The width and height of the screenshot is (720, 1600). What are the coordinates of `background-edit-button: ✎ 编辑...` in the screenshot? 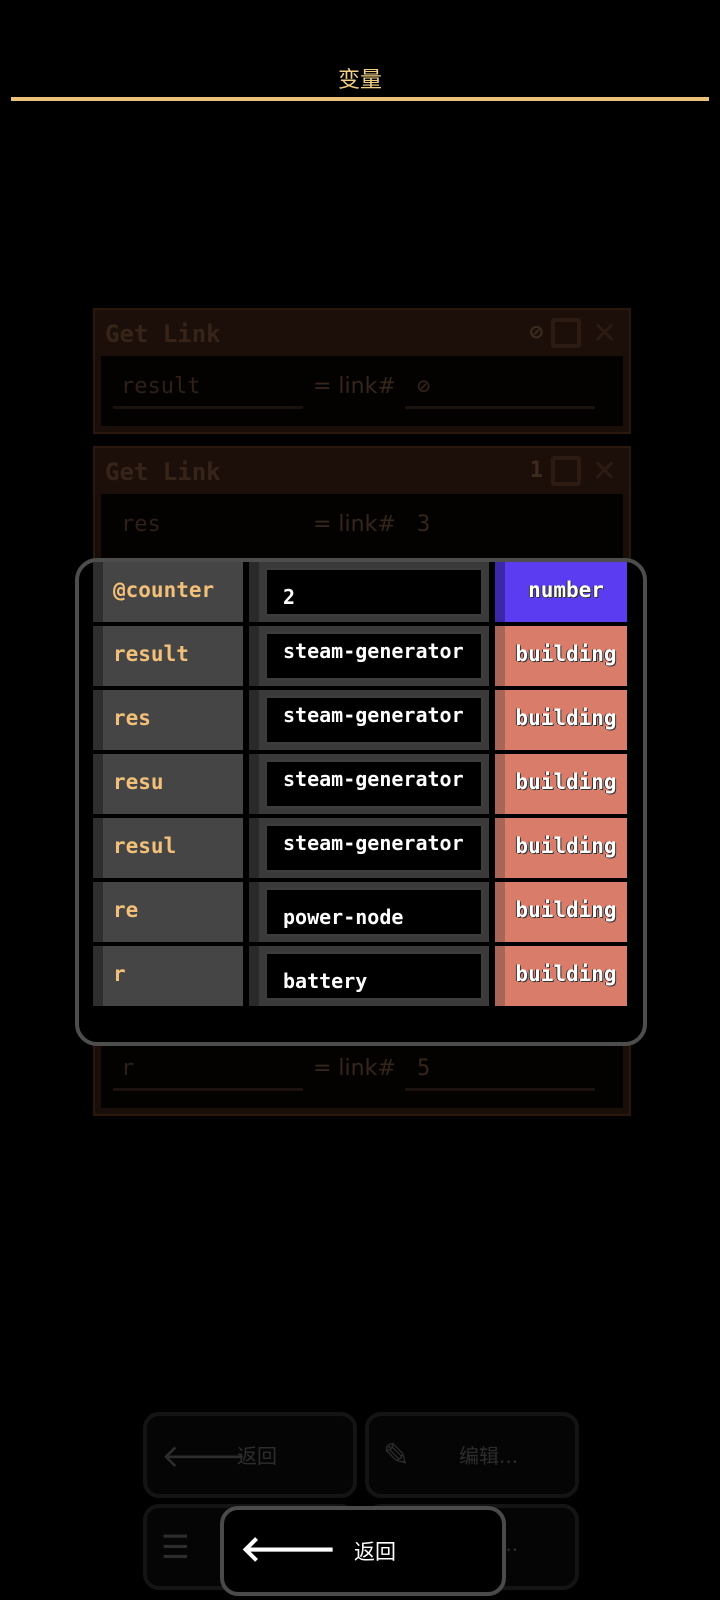 It's located at (472, 1455).